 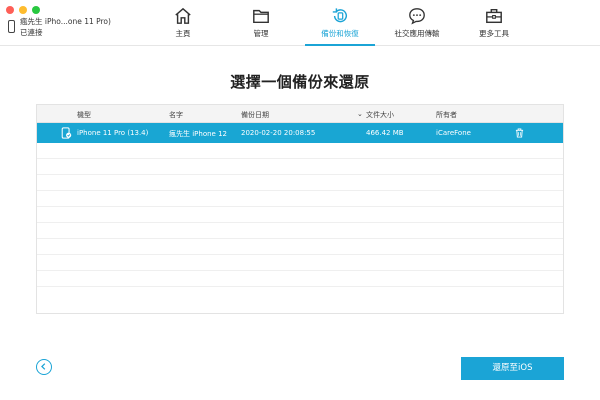 I want to click on back-button, so click(x=44, y=367).